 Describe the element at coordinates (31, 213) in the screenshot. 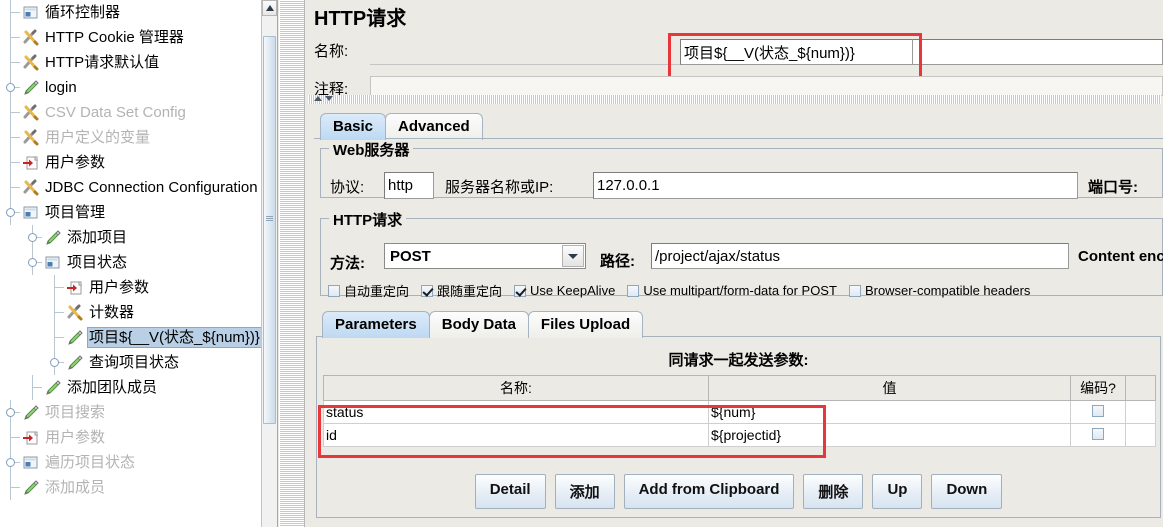

I see `controller-icon` at that location.